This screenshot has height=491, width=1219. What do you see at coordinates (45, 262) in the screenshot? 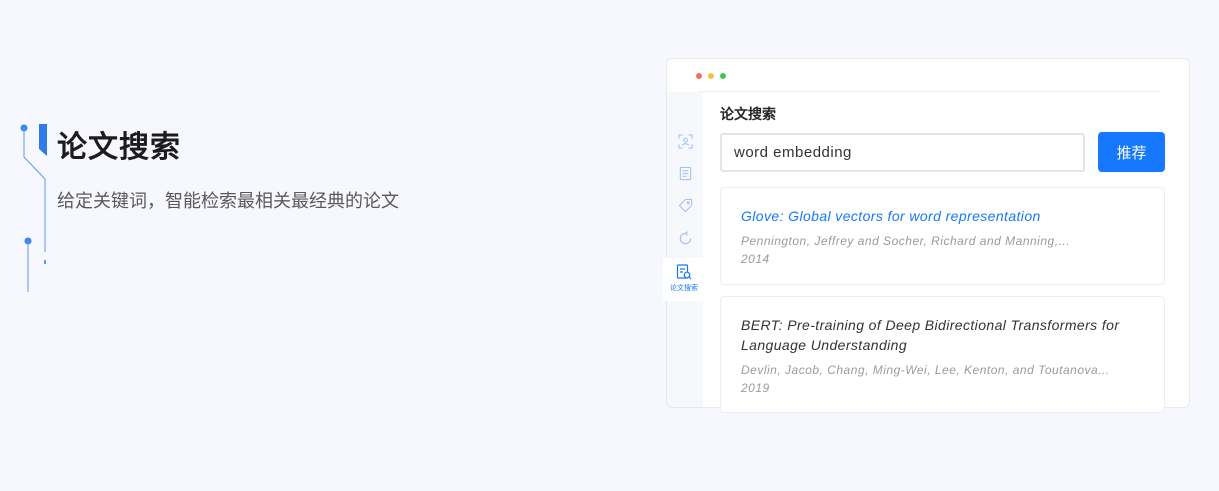
I see `decor-tick` at bounding box center [45, 262].